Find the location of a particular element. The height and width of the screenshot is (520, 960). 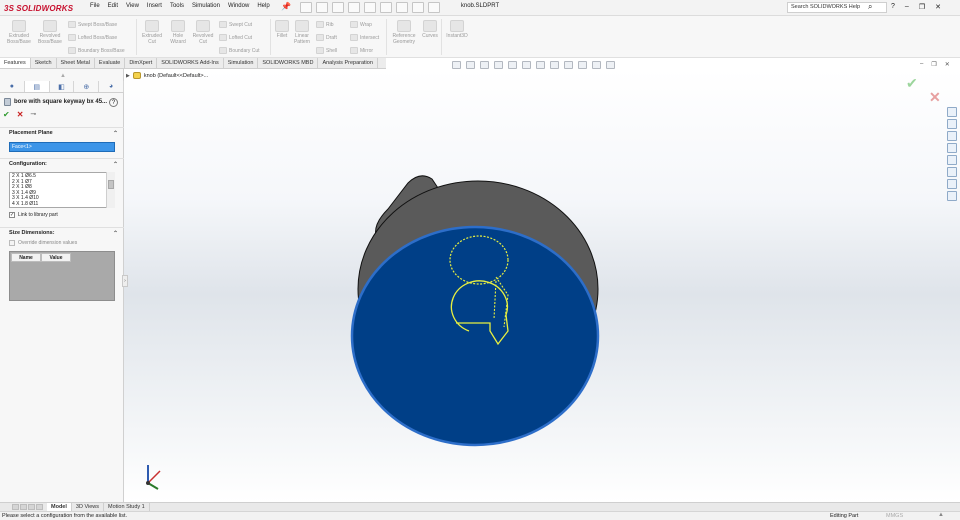

custom-properties-icon is located at coordinates (952, 172).